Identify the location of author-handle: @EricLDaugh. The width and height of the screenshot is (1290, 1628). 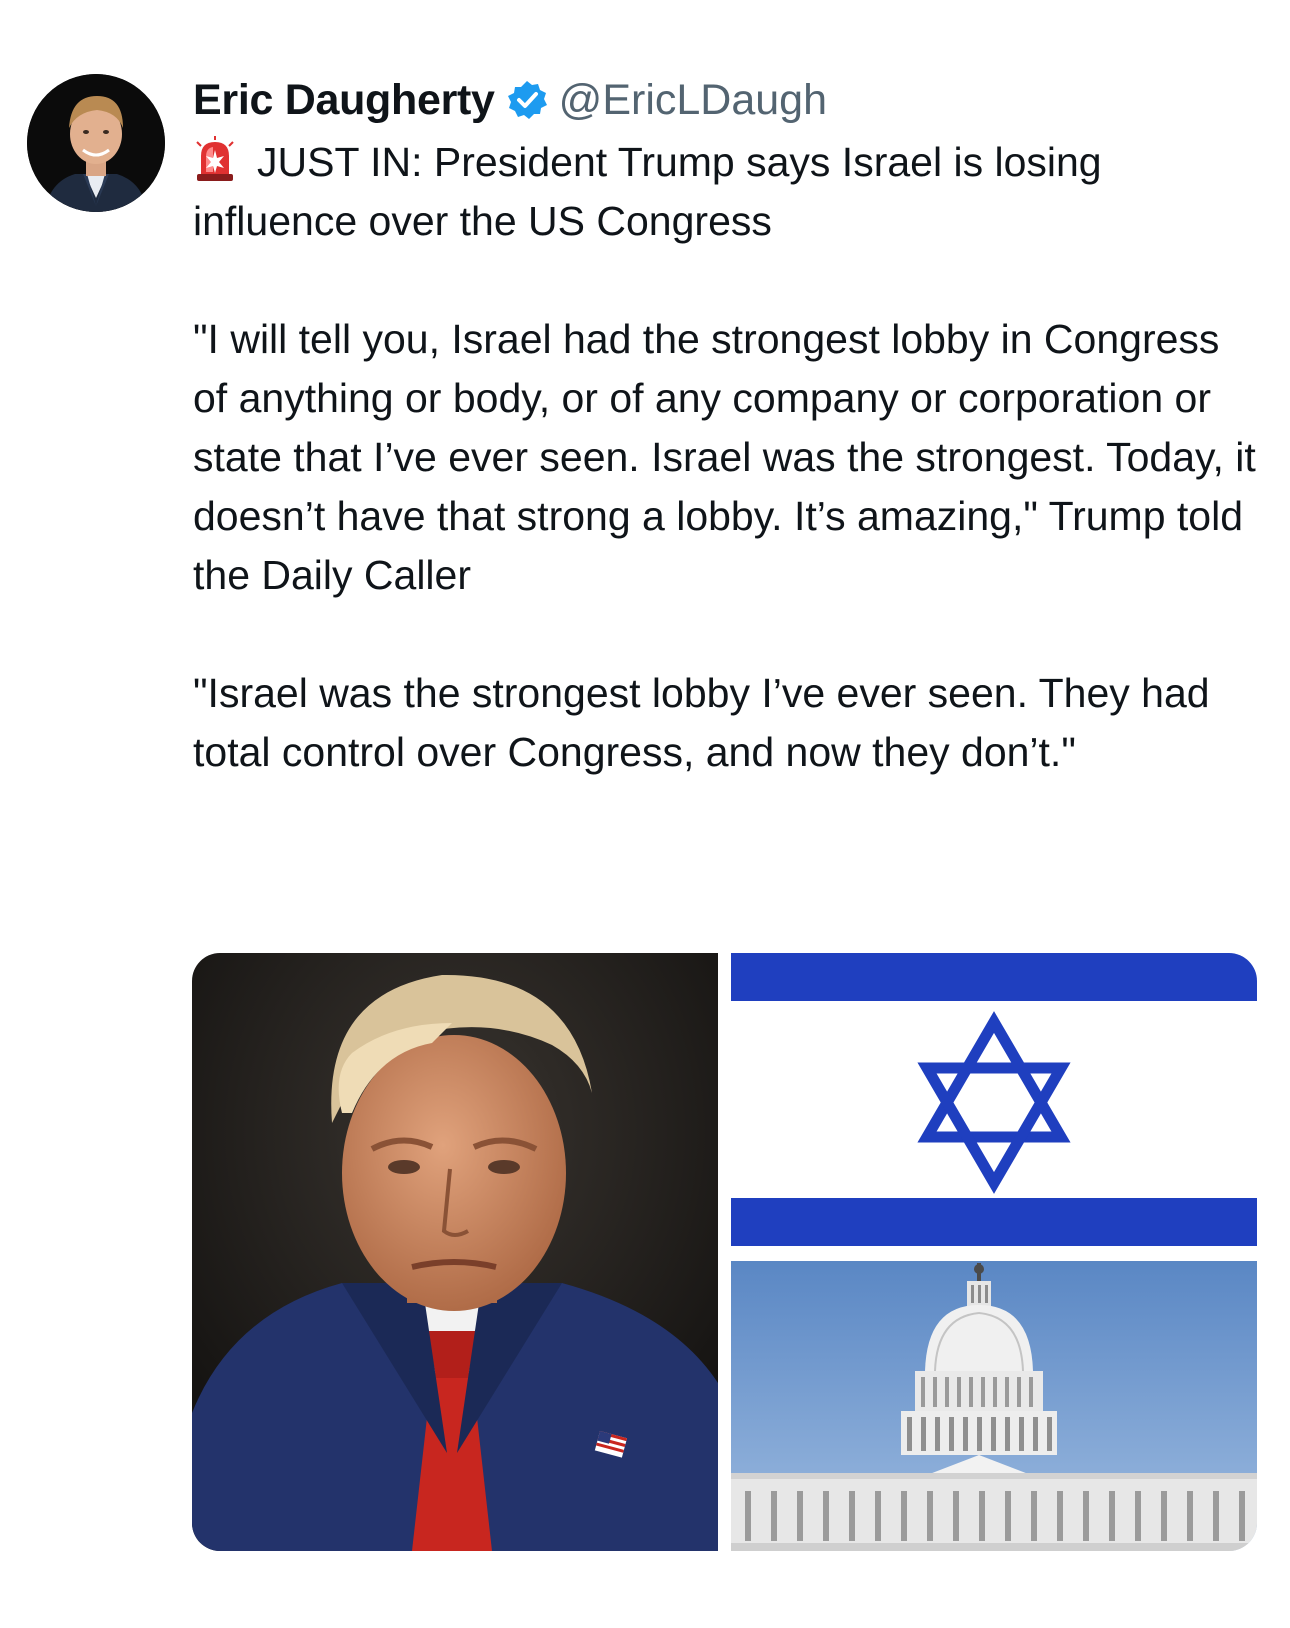
(693, 100).